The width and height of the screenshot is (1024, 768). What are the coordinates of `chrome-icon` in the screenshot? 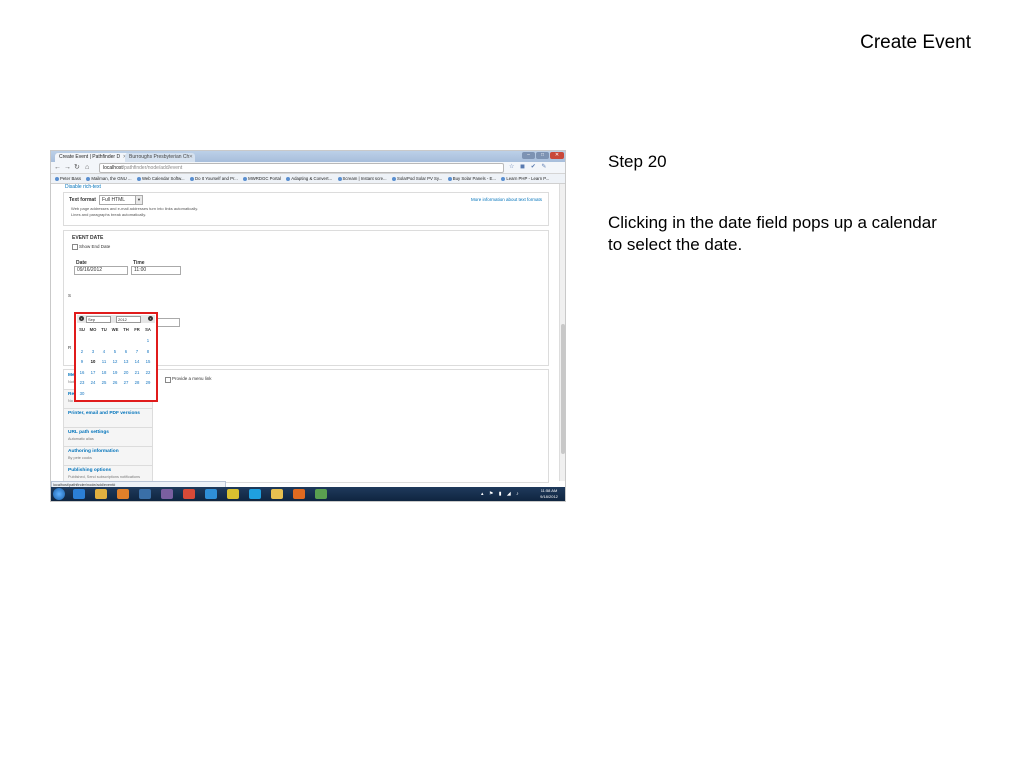 It's located at (189, 494).